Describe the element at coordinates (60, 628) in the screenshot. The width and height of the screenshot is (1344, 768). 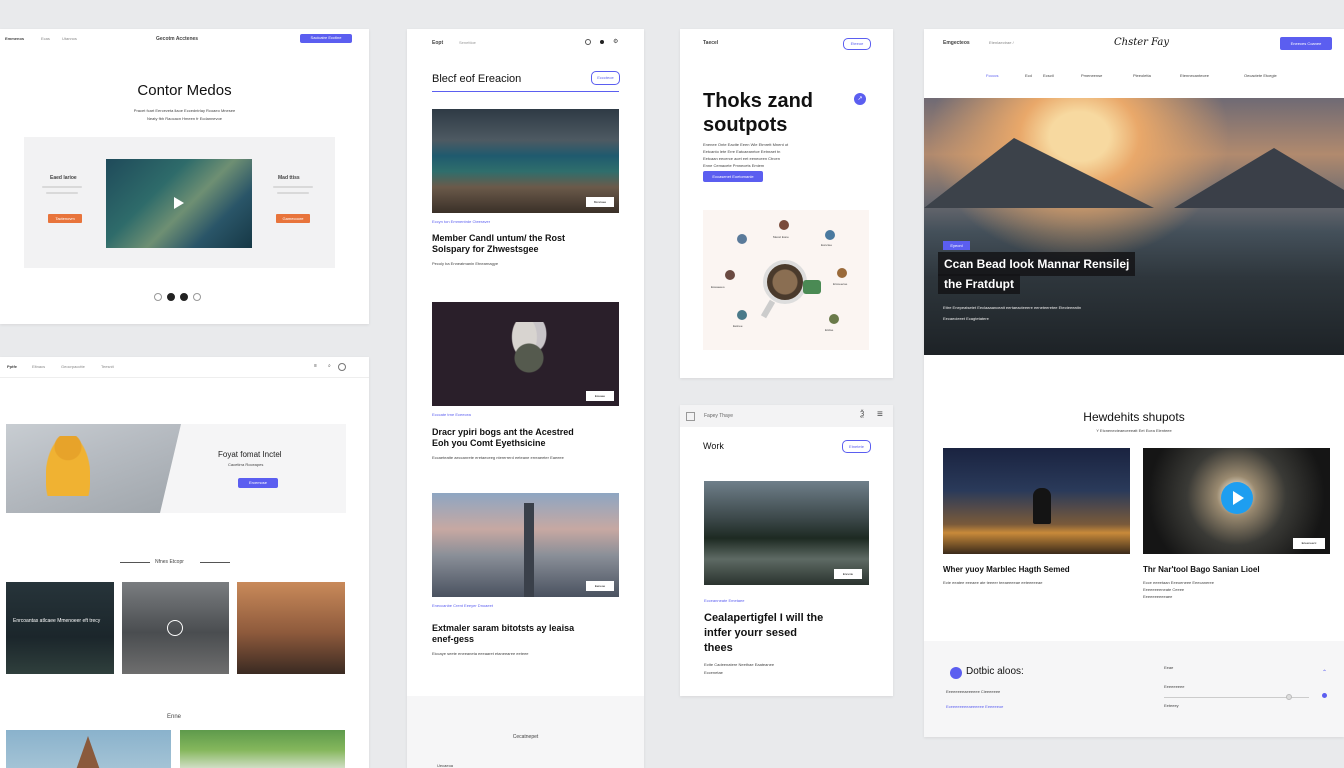
I see `gallery-card-1: Enrcoantas atlcaee Mmenoeer eft trecy` at that location.